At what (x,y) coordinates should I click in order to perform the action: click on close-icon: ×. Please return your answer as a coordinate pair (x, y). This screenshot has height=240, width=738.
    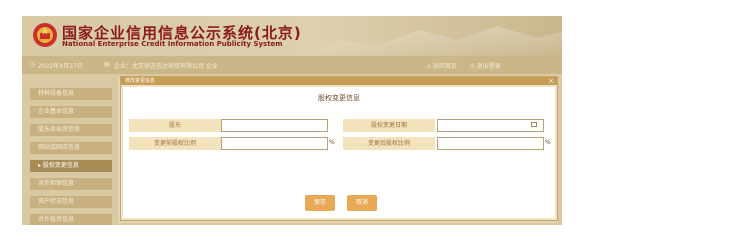
    Looking at the image, I should click on (551, 81).